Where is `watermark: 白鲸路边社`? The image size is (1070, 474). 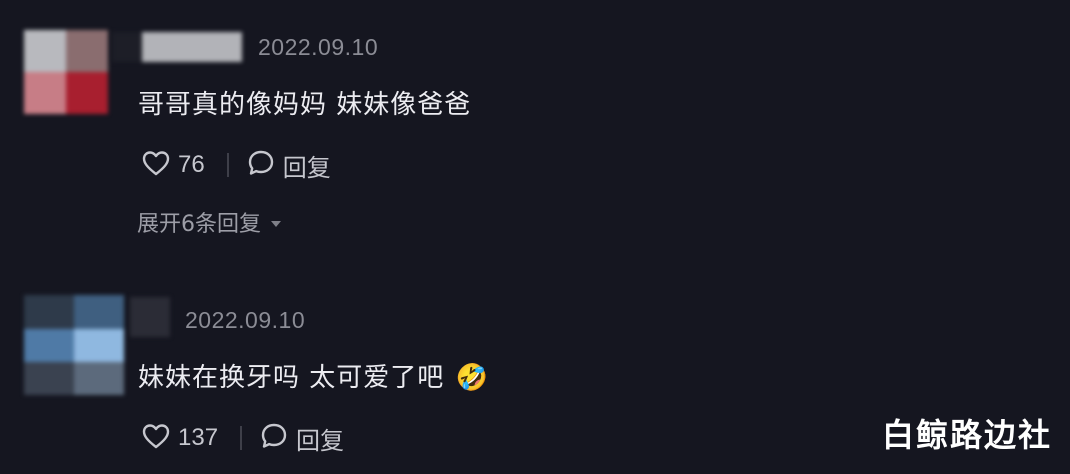
watermark: 白鲸路边社 is located at coordinates (966, 435).